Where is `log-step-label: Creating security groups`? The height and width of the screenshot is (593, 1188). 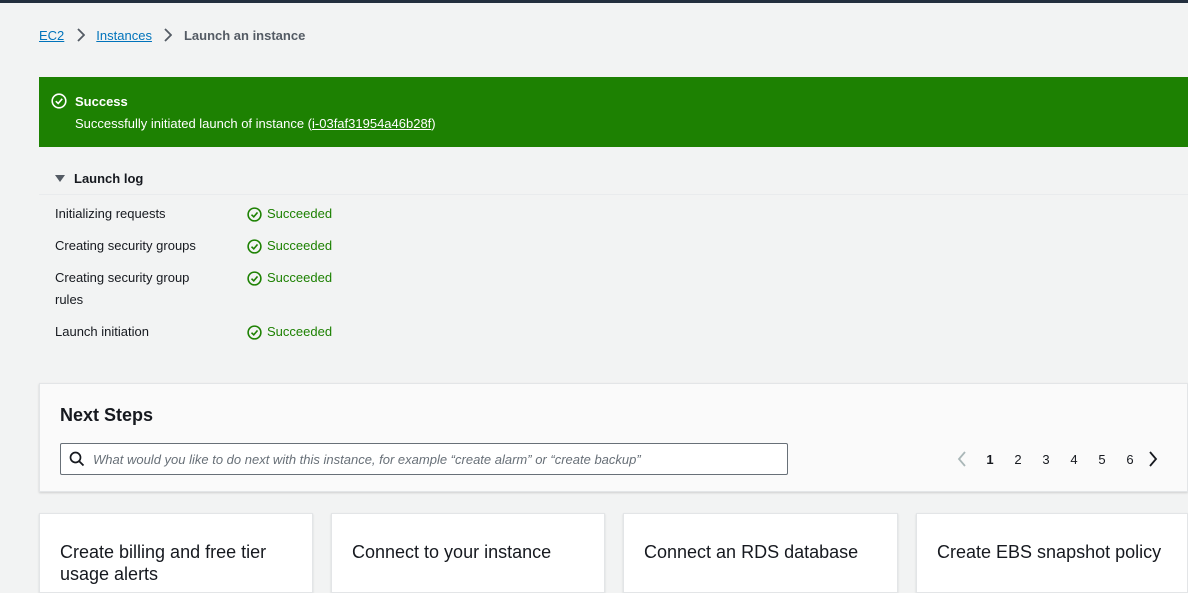
log-step-label: Creating security groups is located at coordinates (125, 245).